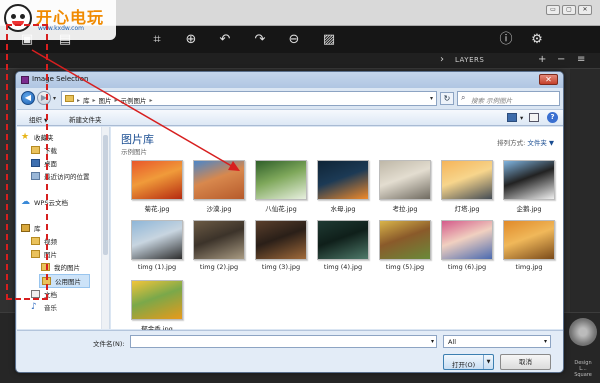  Describe the element at coordinates (405, 189) in the screenshot. I see `file-thumbnail: 考拉.jpg` at that location.